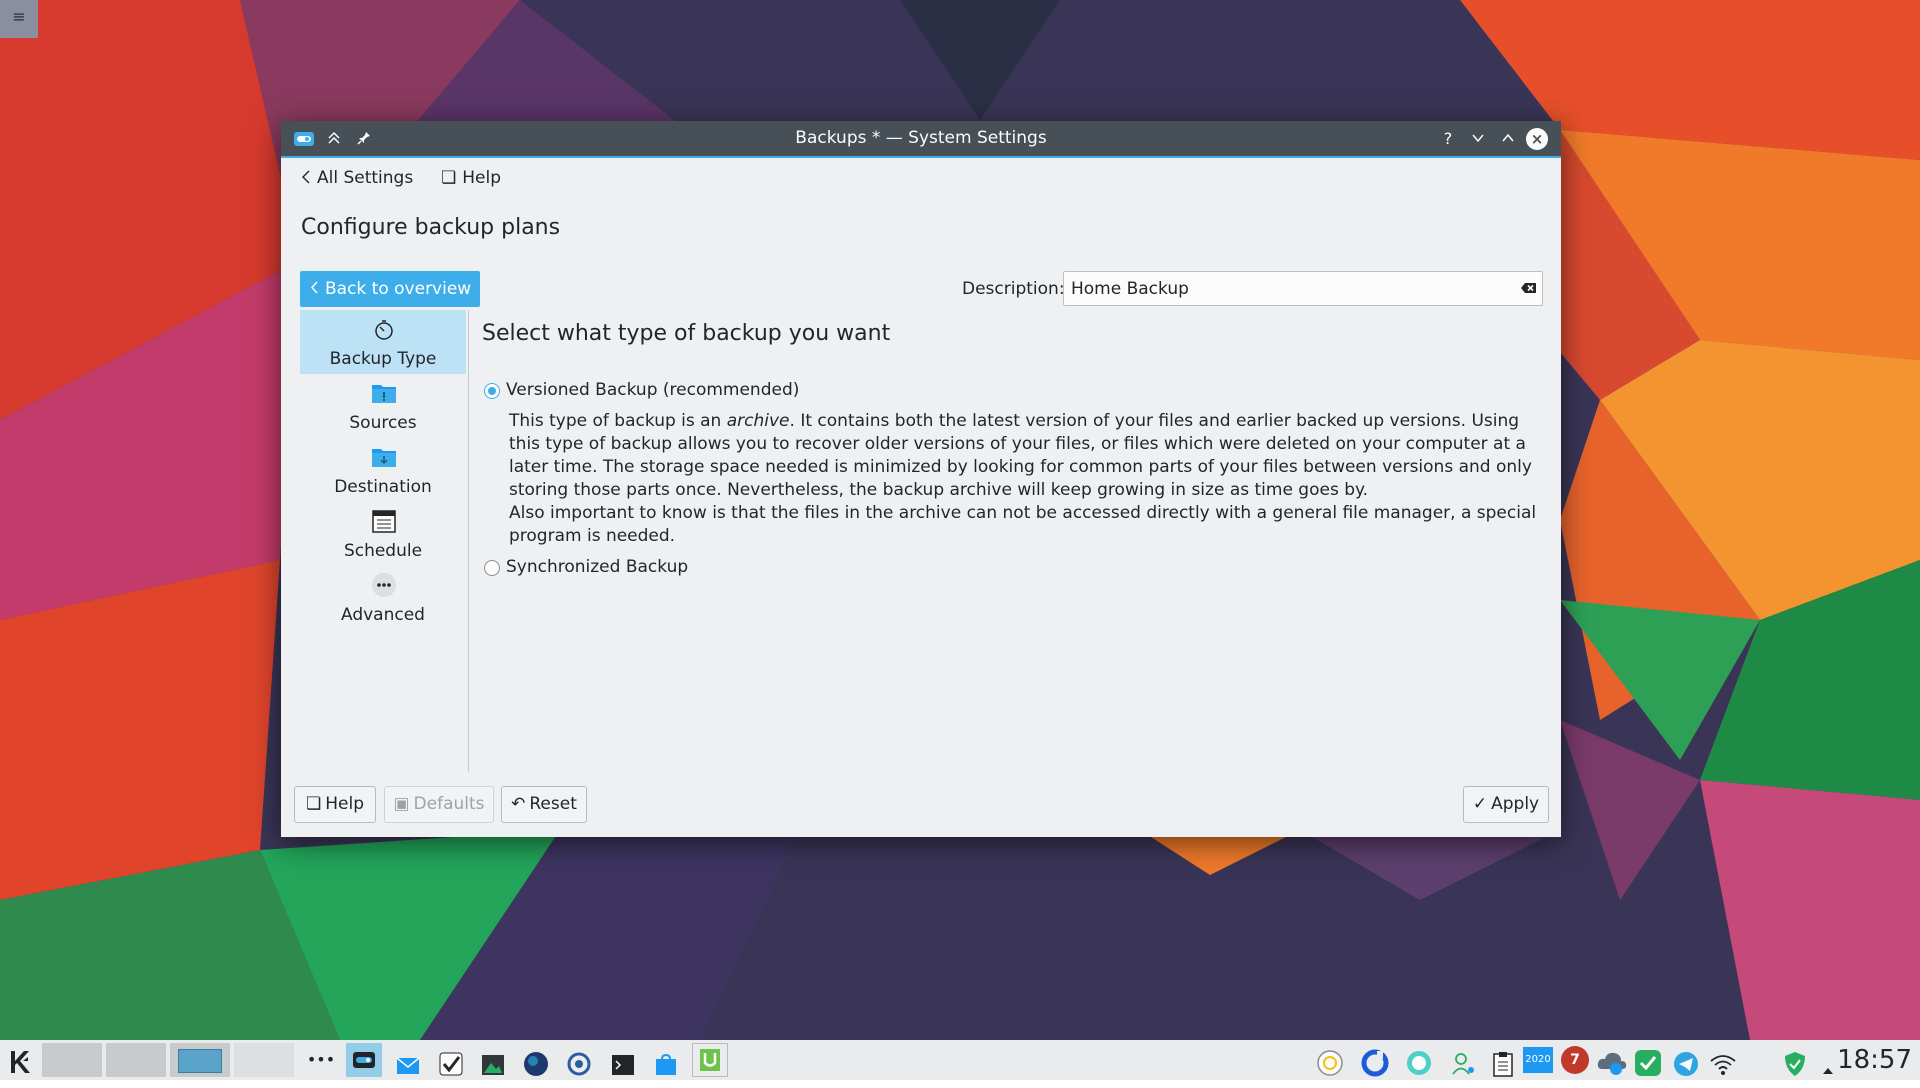 The height and width of the screenshot is (1088, 1920). Describe the element at coordinates (597, 567) in the screenshot. I see `synchronized-backup-label: Synchronized Backup` at that location.